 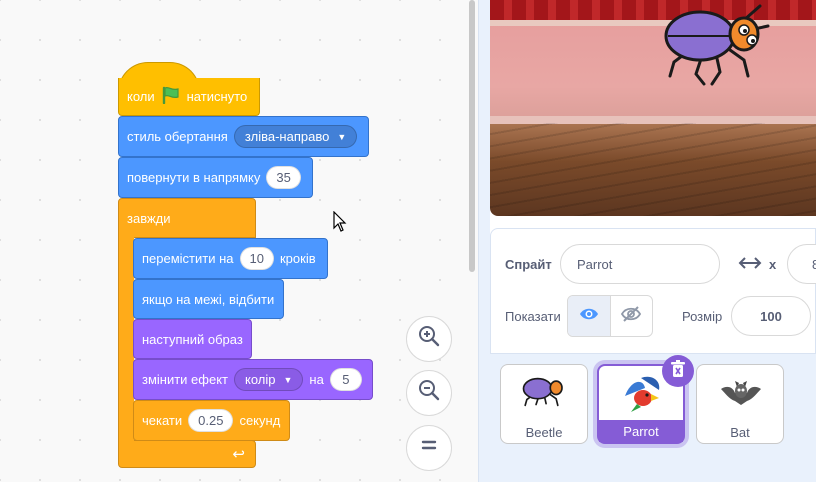 What do you see at coordinates (653, 169) in the screenshot?
I see `stage-floor` at bounding box center [653, 169].